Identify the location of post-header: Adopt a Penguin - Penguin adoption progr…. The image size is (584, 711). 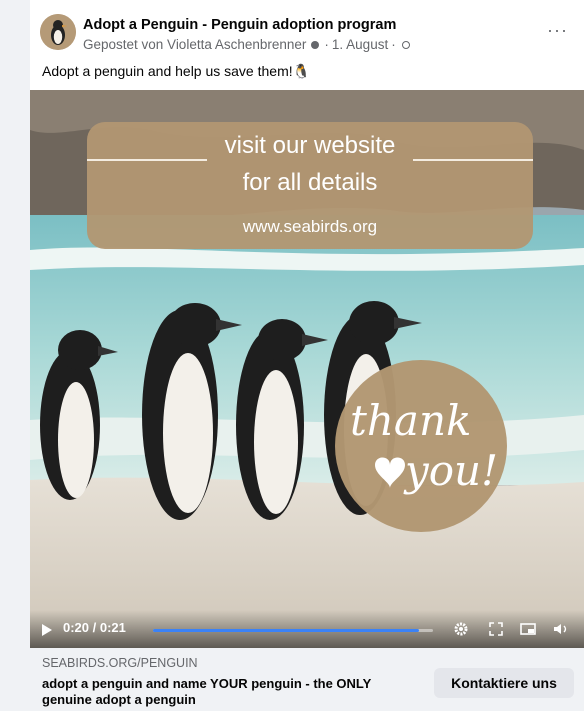
(307, 45).